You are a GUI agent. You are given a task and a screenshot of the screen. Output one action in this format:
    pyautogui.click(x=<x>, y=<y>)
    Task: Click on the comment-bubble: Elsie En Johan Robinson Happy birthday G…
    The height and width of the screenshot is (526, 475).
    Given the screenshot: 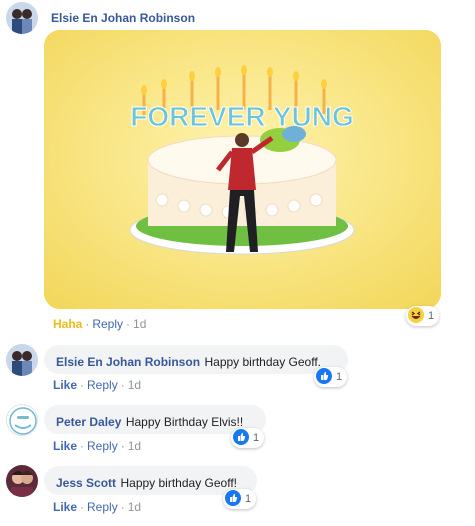 What is the action you would take?
    pyautogui.click(x=196, y=359)
    